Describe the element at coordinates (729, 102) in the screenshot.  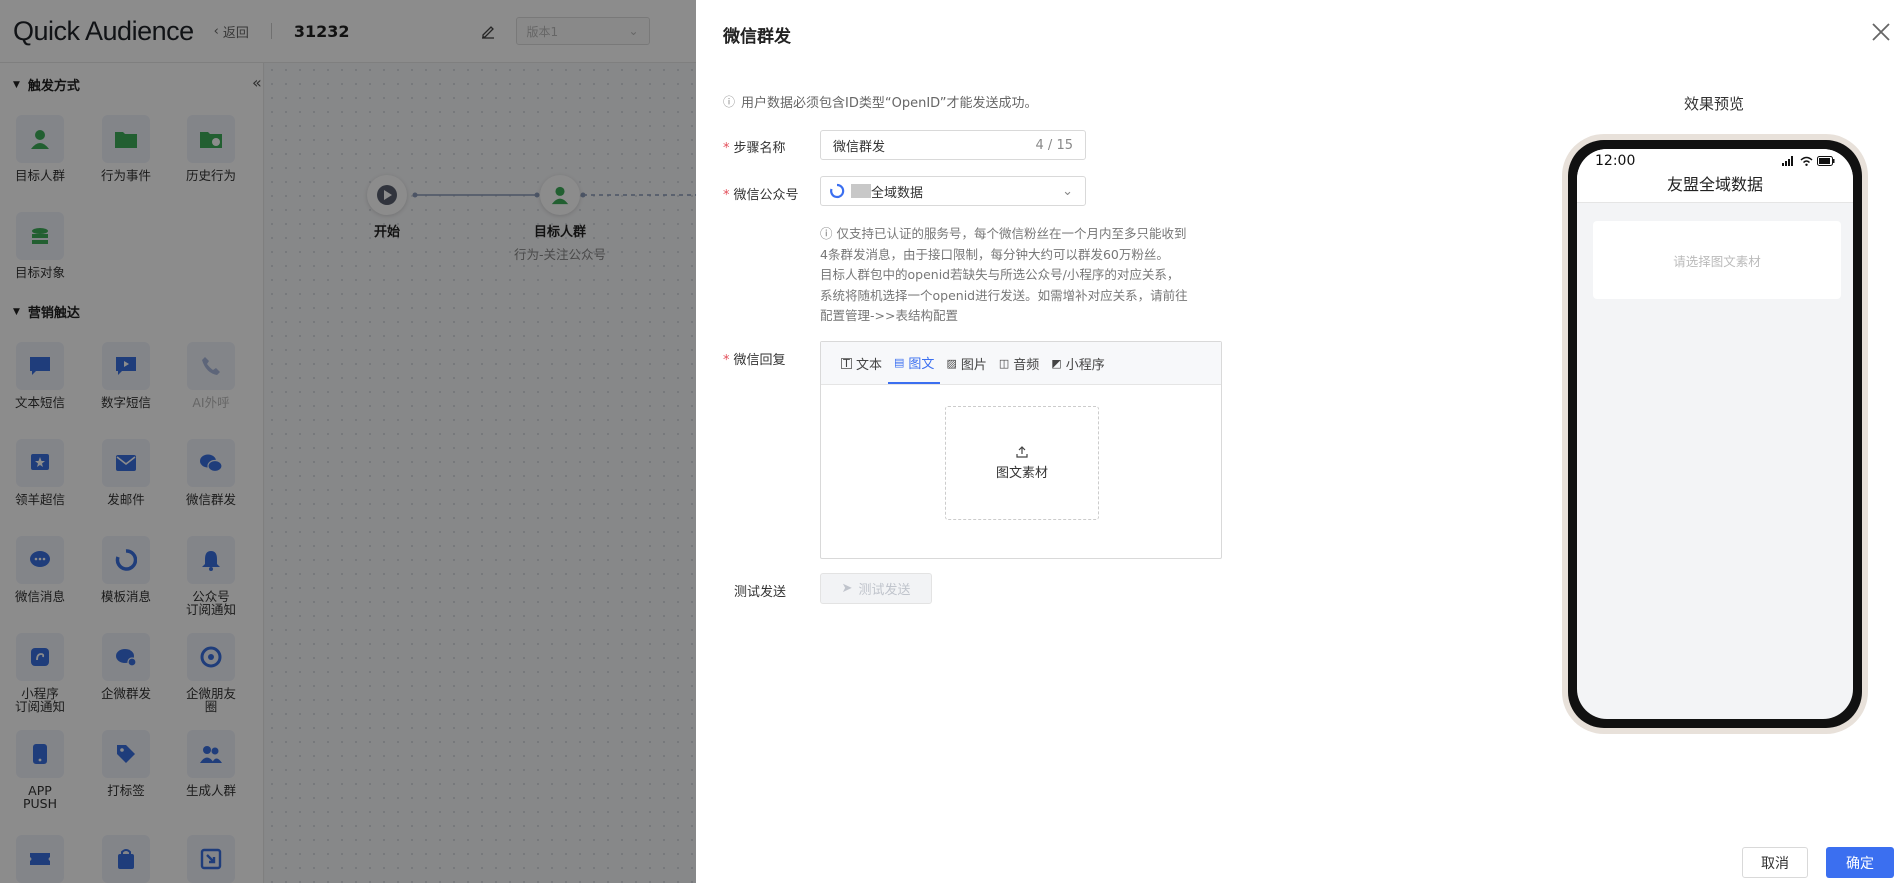
I see `info-icon: ⓘ` at that location.